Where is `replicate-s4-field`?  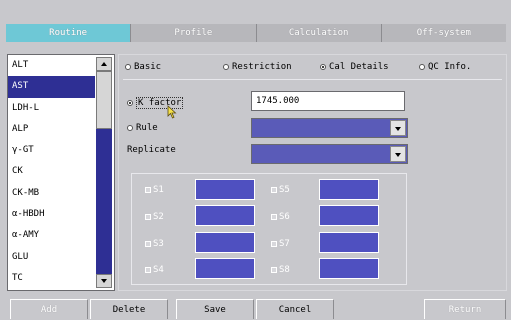
replicate-s4-field is located at coordinates (225, 268).